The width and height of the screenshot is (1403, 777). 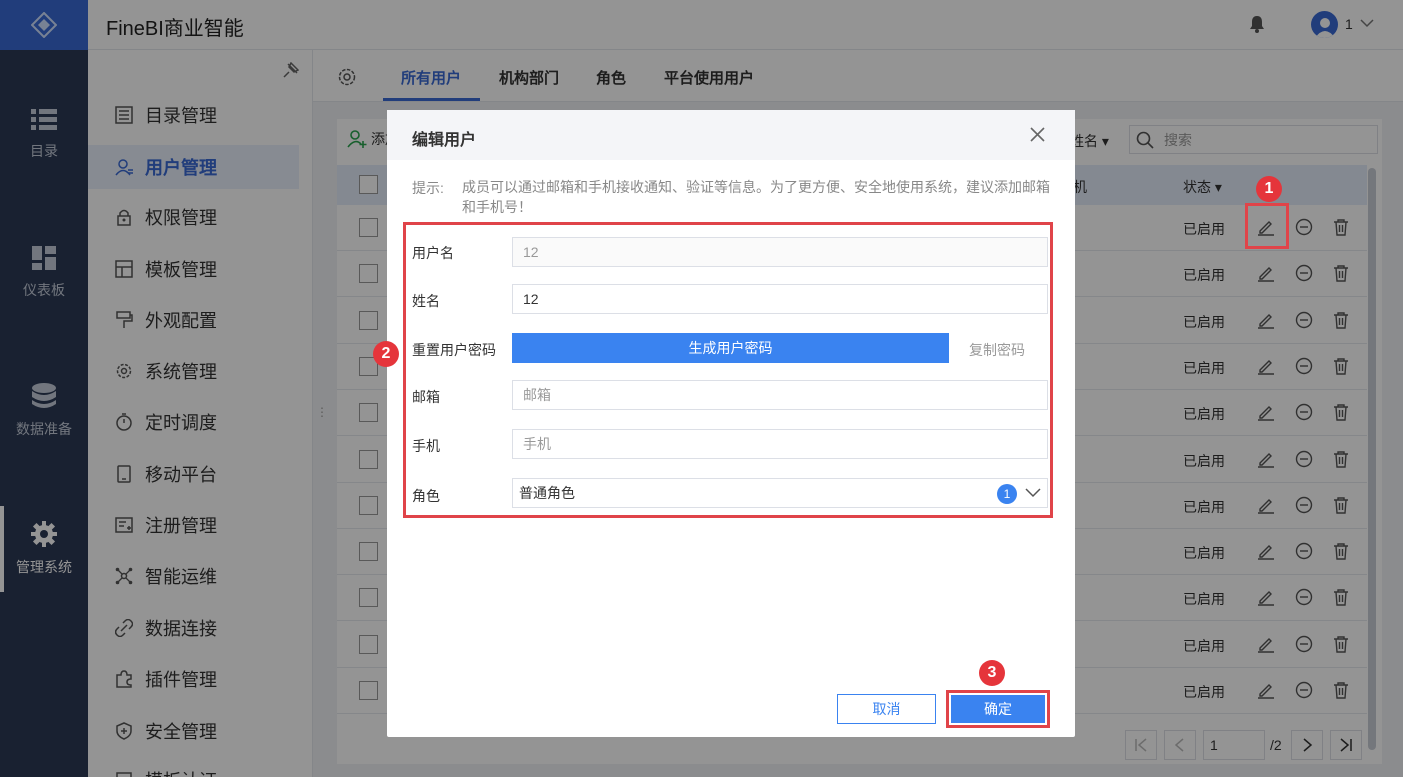 I want to click on name-label: 姓名, so click(x=426, y=301).